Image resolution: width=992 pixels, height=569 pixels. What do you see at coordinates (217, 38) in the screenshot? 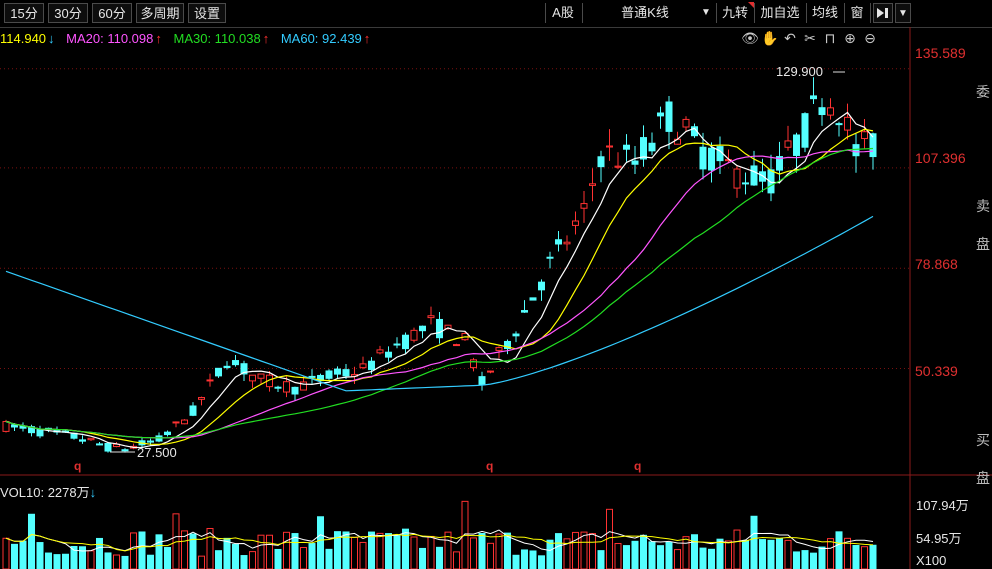
I see `ma30-value: MA30: 110.038` at bounding box center [217, 38].